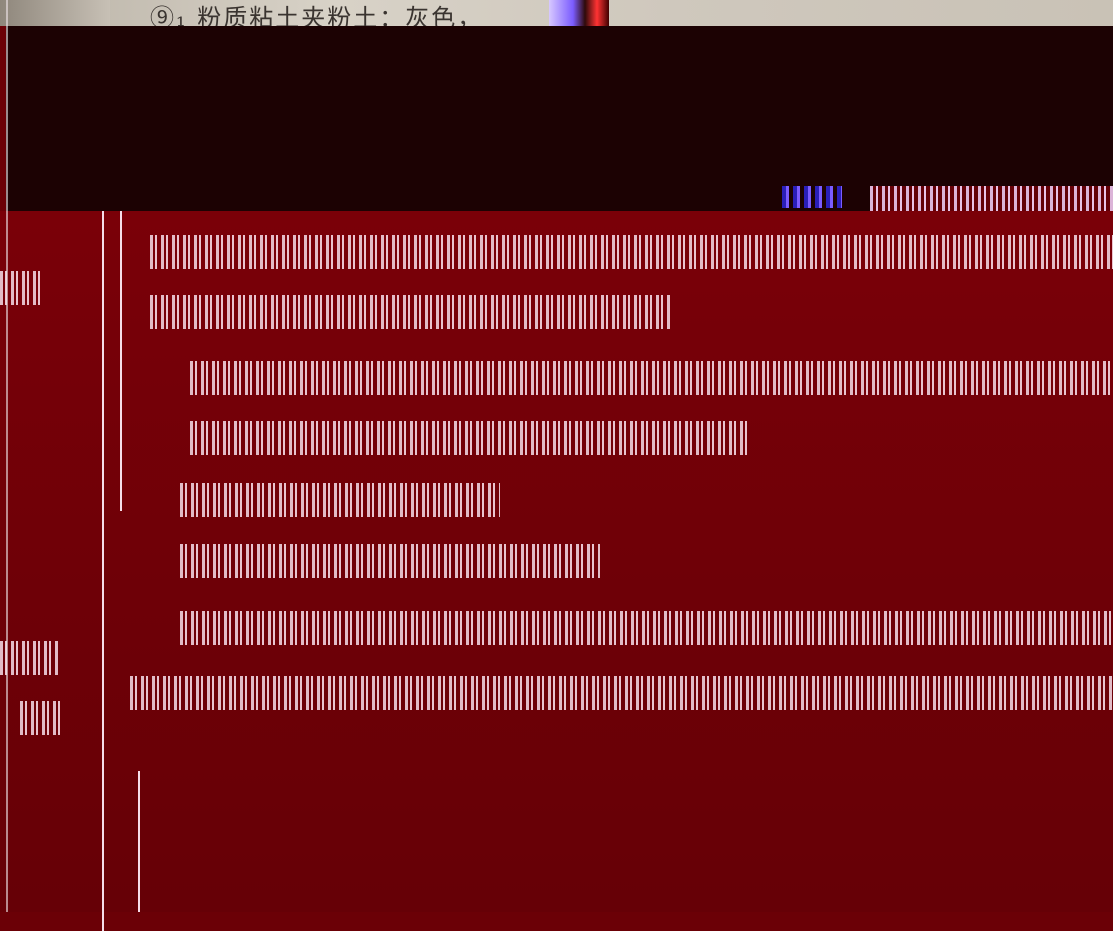 This screenshot has width=1113, height=931. Describe the element at coordinates (55, 13) in the screenshot. I see `page-fold-shadow` at that location.